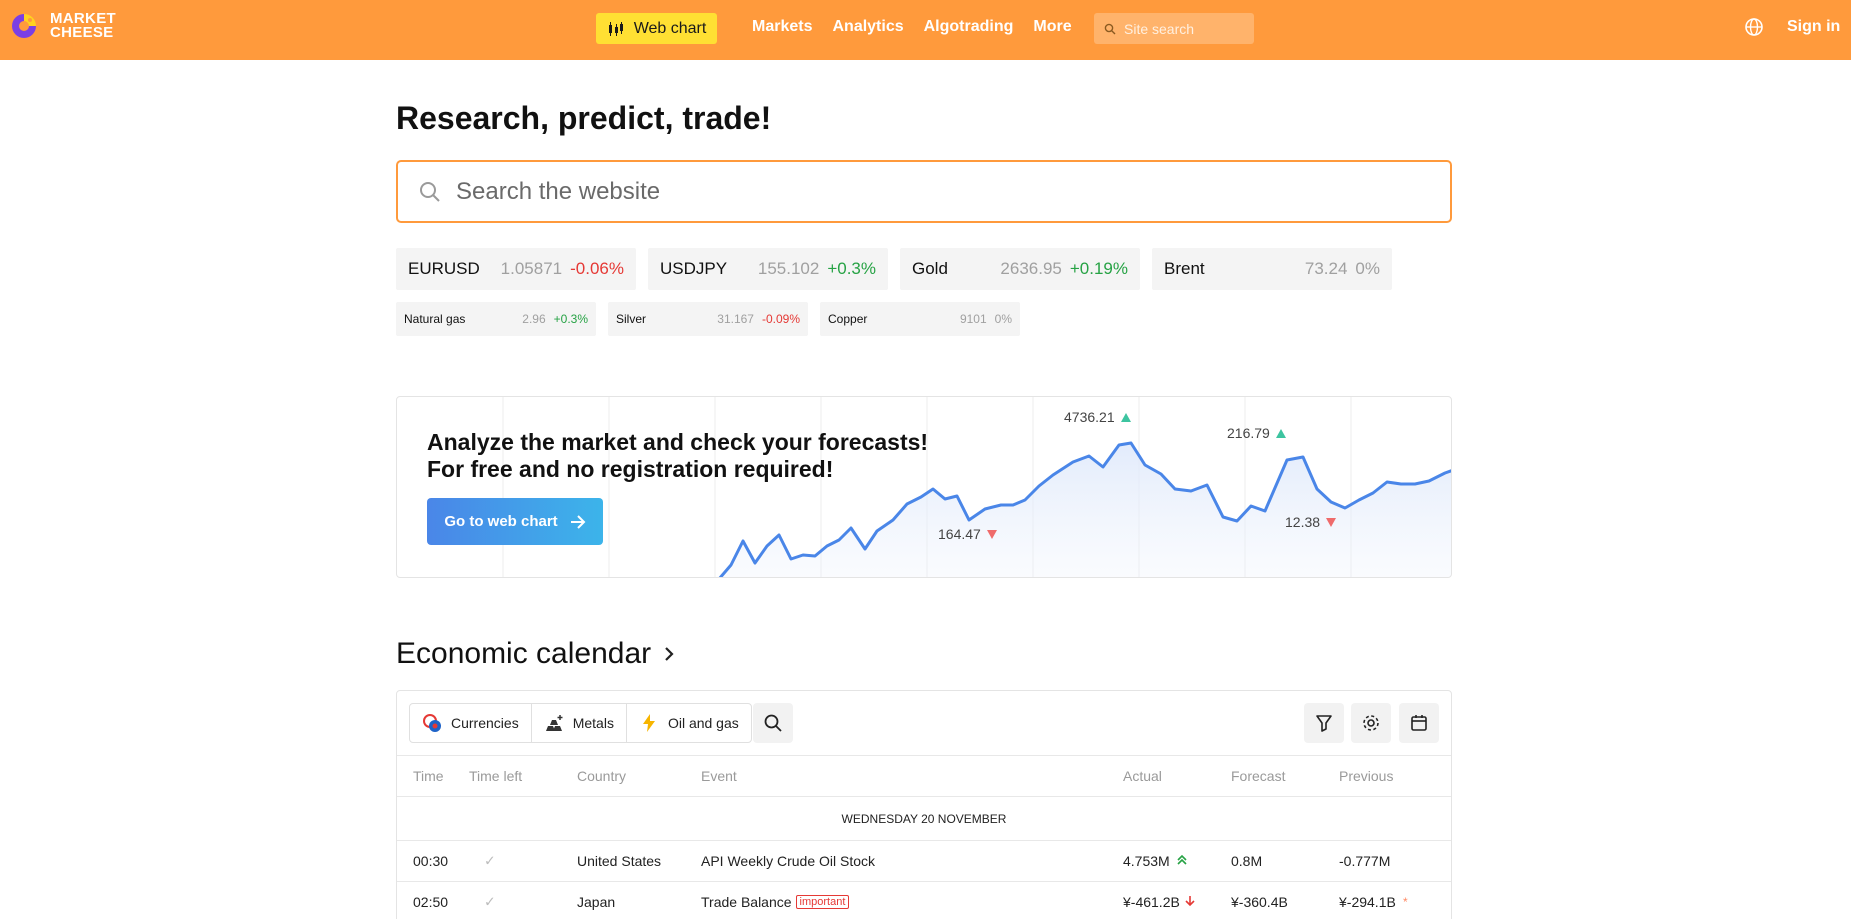 This screenshot has width=1851, height=919. Describe the element at coordinates (906, 191) in the screenshot. I see `main-search-input` at that location.